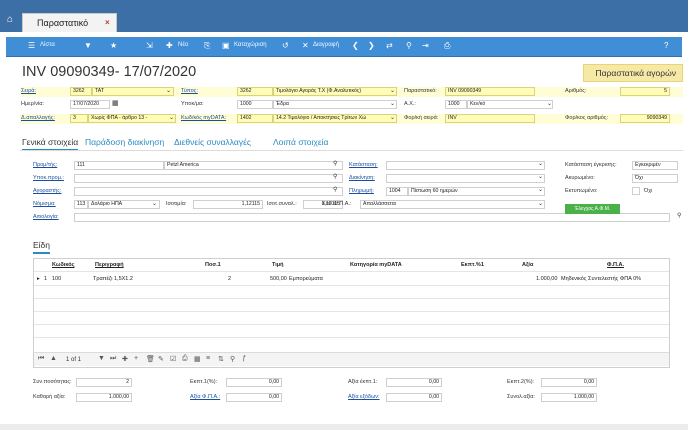  Describe the element at coordinates (136, 358) in the screenshot. I see `insert-row-icon: +` at that location.